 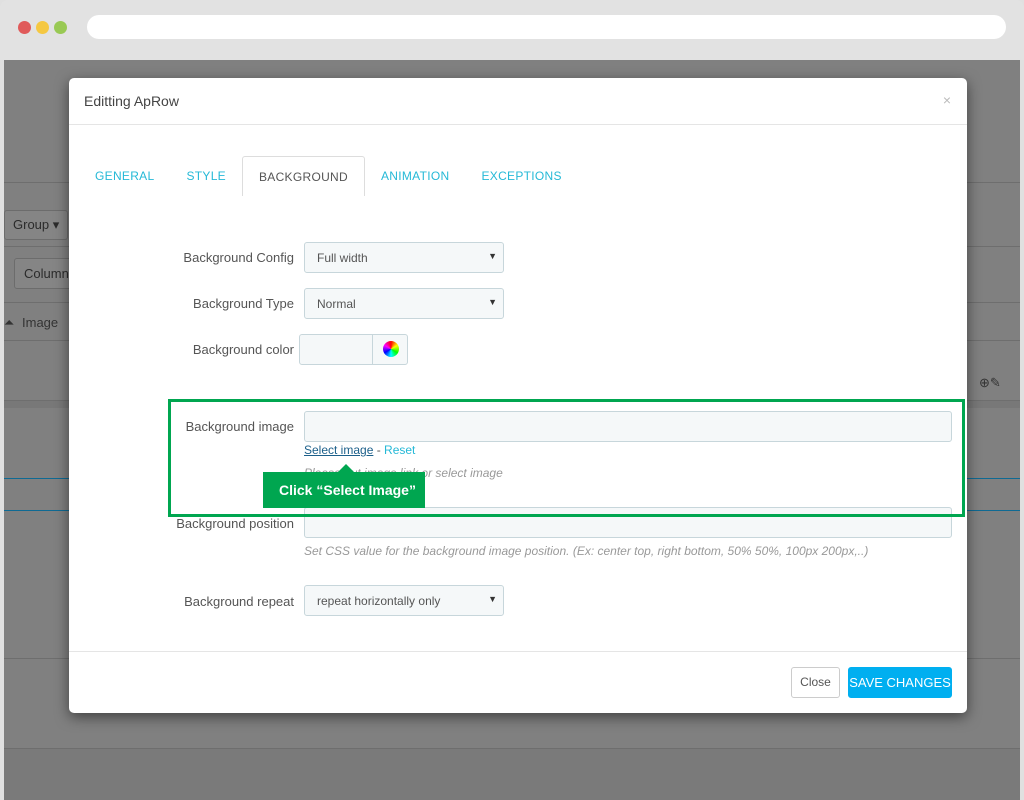 What do you see at coordinates (990, 383) in the screenshot?
I see `add-edit-icons: ⊕✎` at bounding box center [990, 383].